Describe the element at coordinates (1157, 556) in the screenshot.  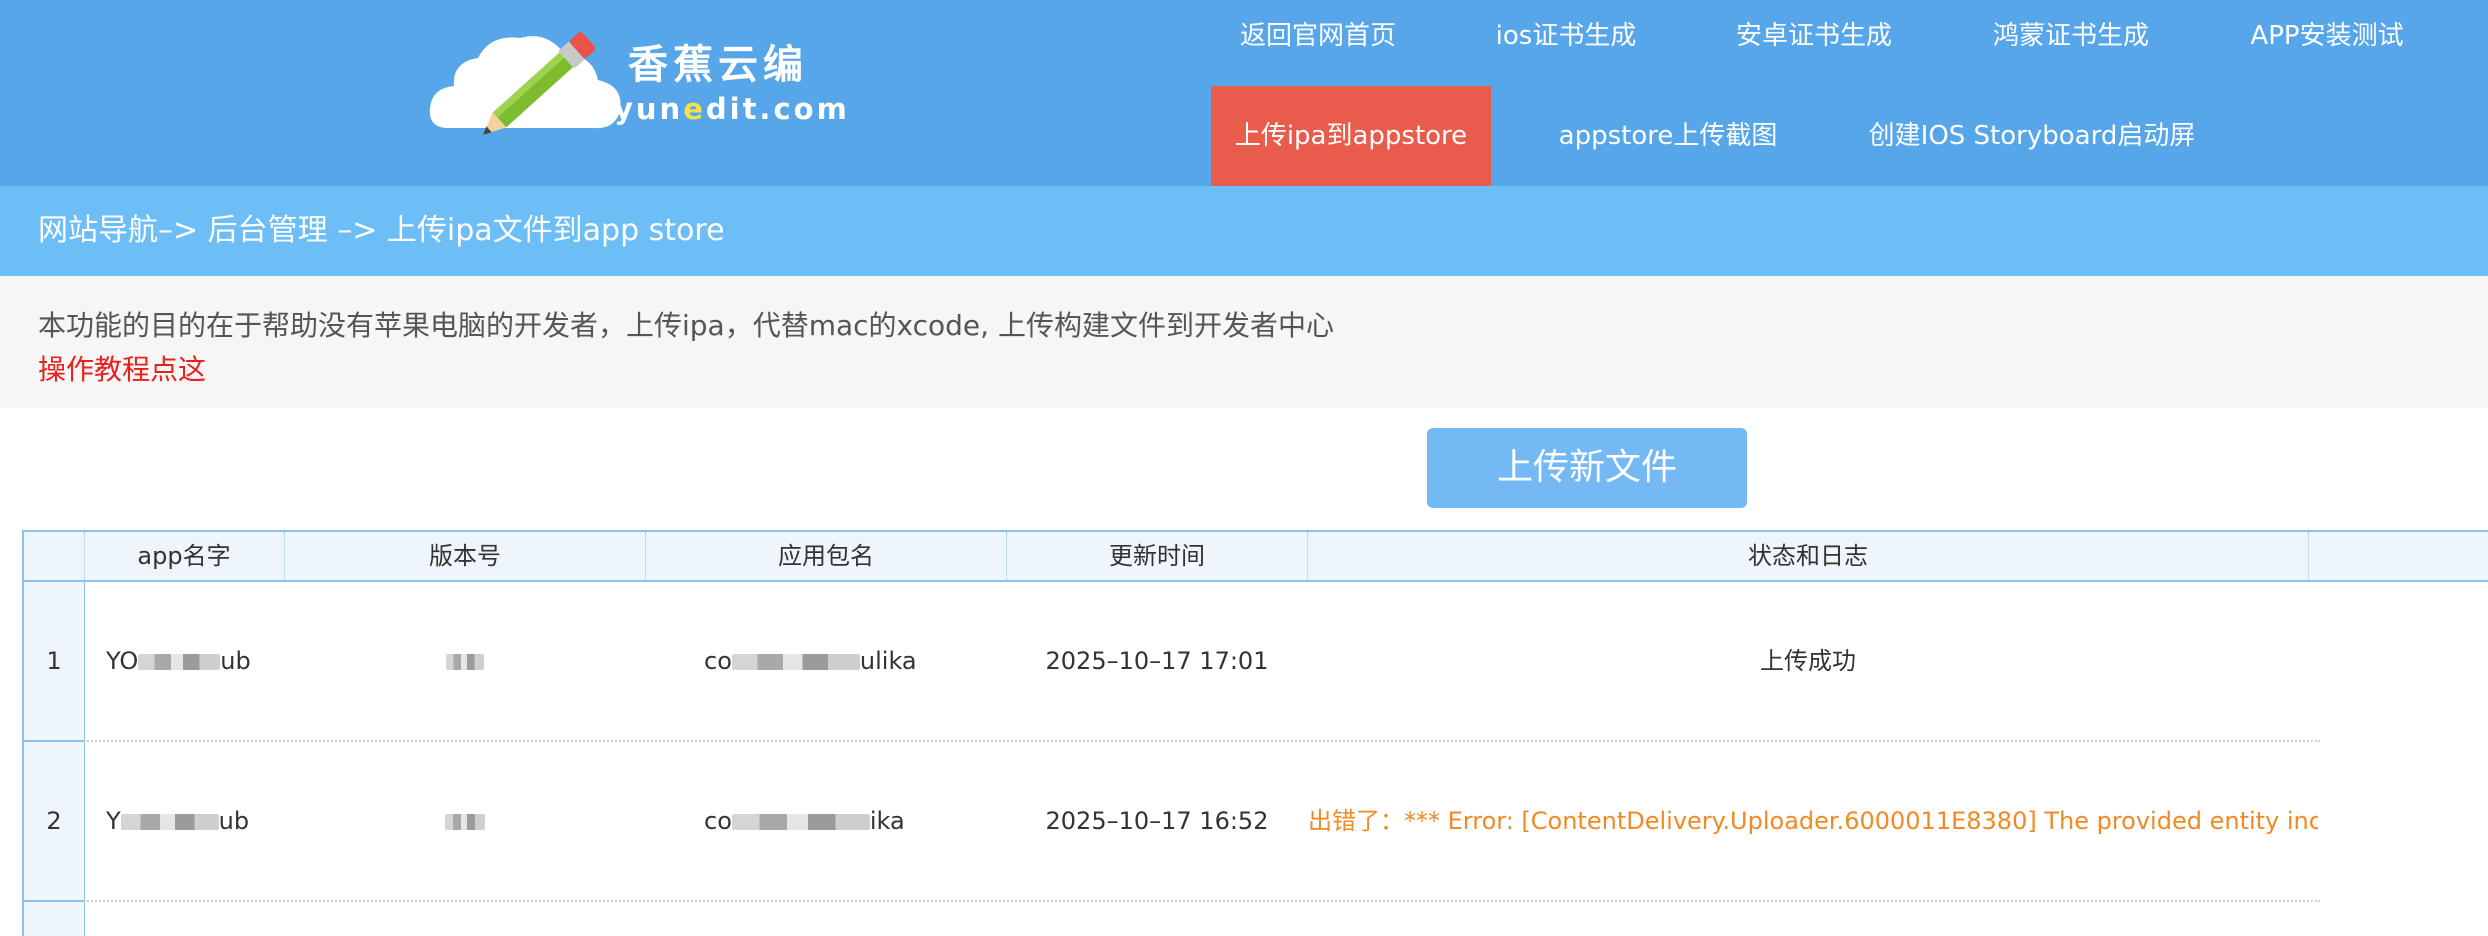
I see `header-updated: 更新时间` at that location.